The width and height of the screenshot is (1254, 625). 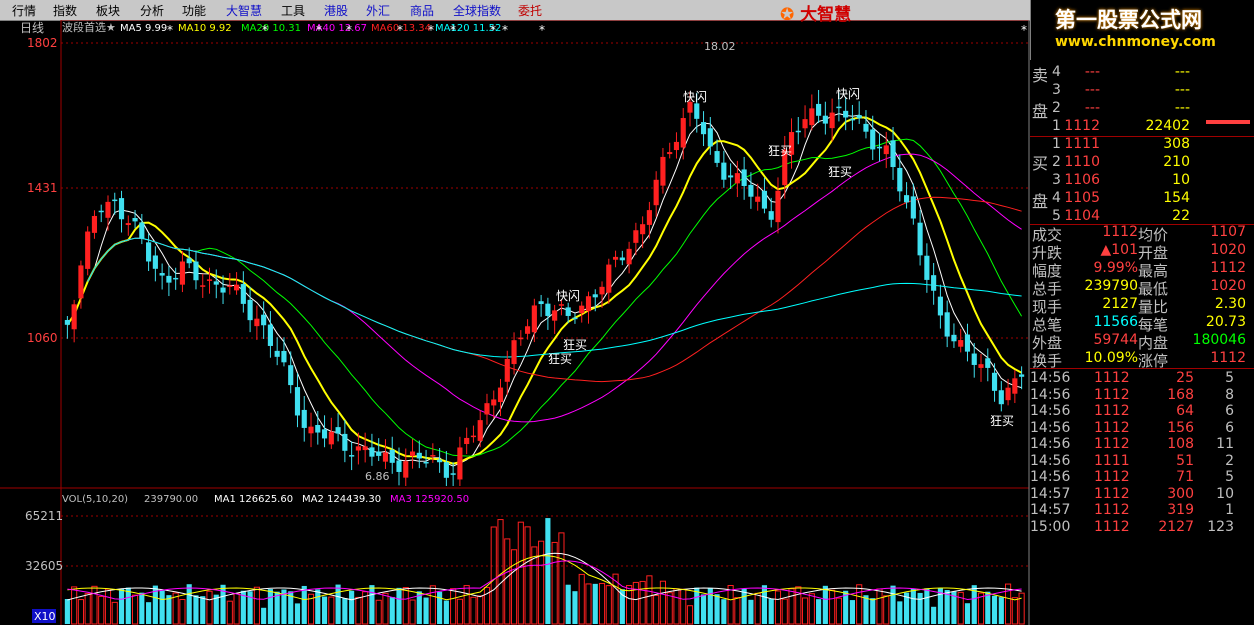 What do you see at coordinates (194, 10) in the screenshot?
I see `menu-item-4: 功能` at bounding box center [194, 10].